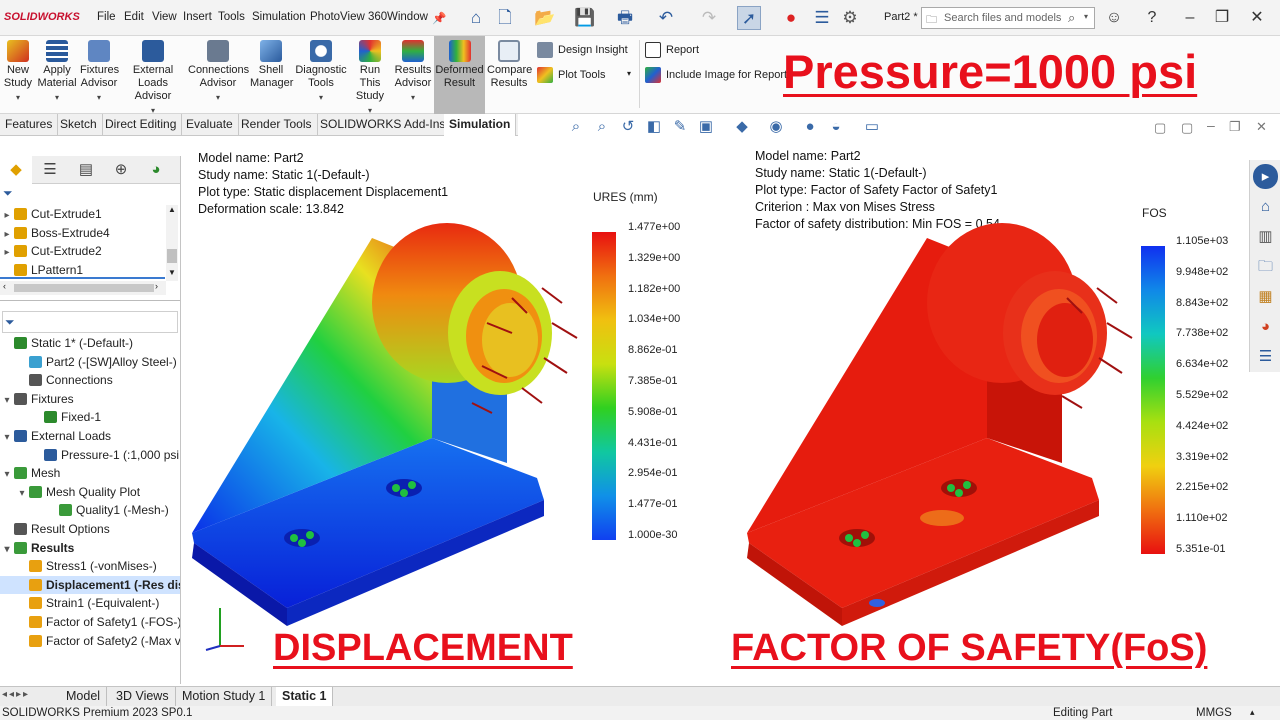  Describe the element at coordinates (86, 170) in the screenshot. I see `configuration-manager-tab-icon: ▤` at that location.